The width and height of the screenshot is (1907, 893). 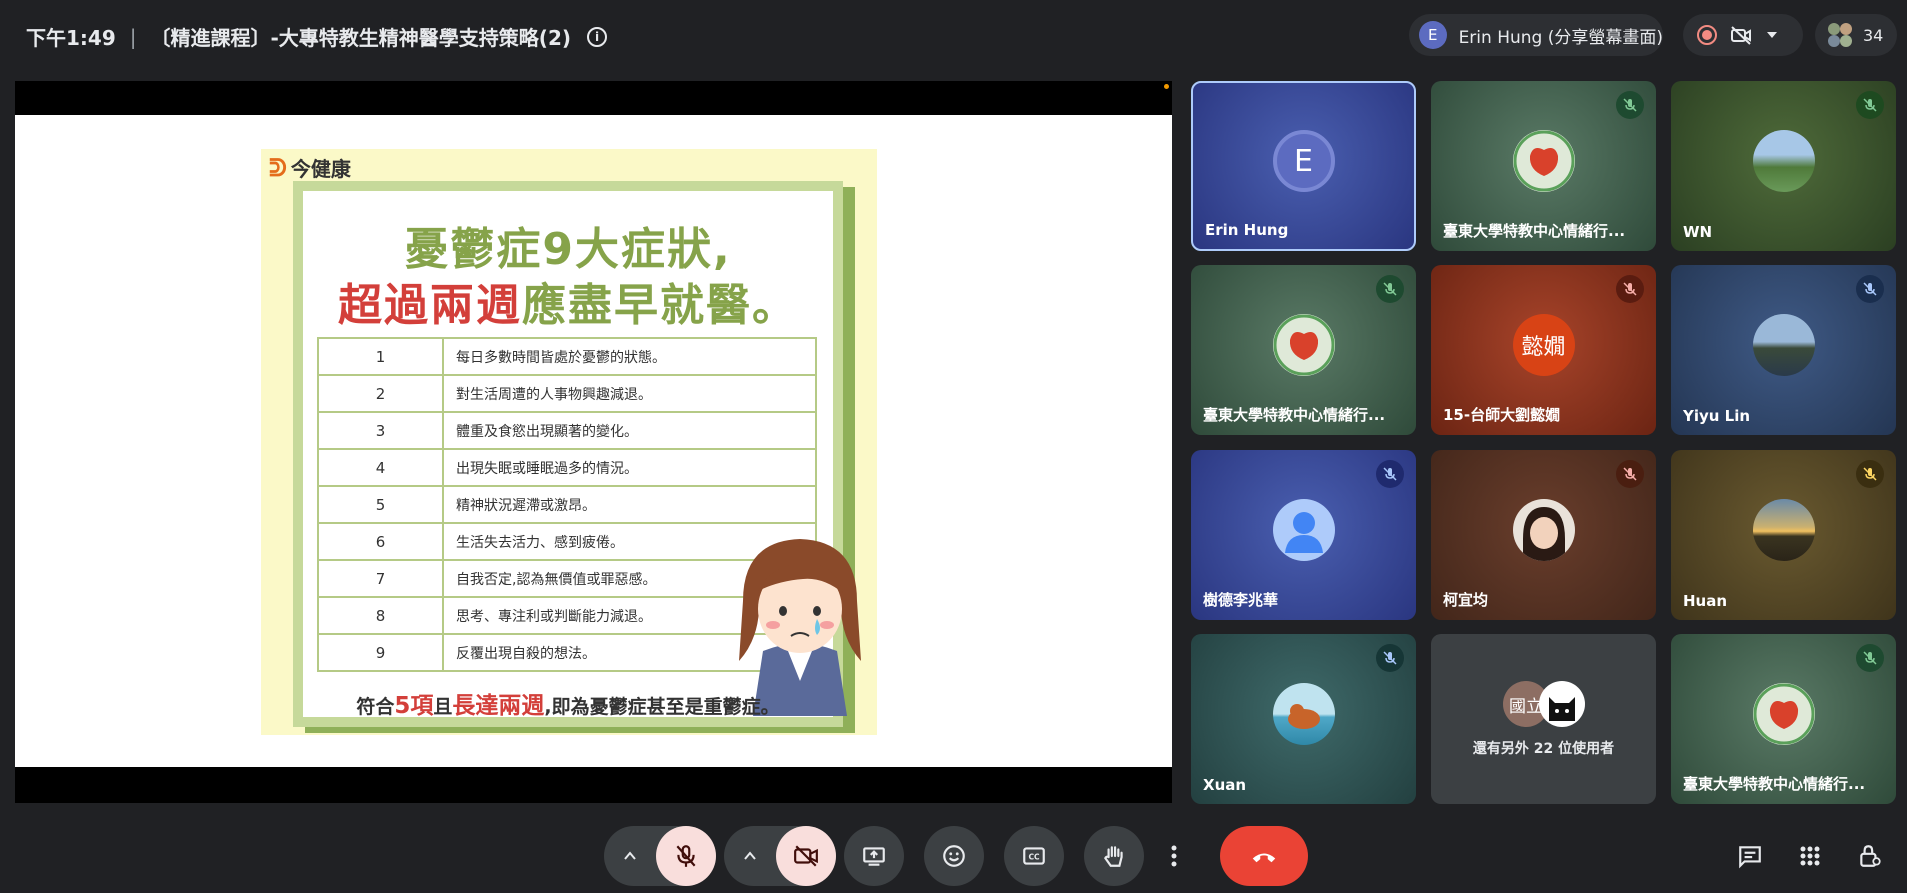 I want to click on activities-button, so click(x=1810, y=856).